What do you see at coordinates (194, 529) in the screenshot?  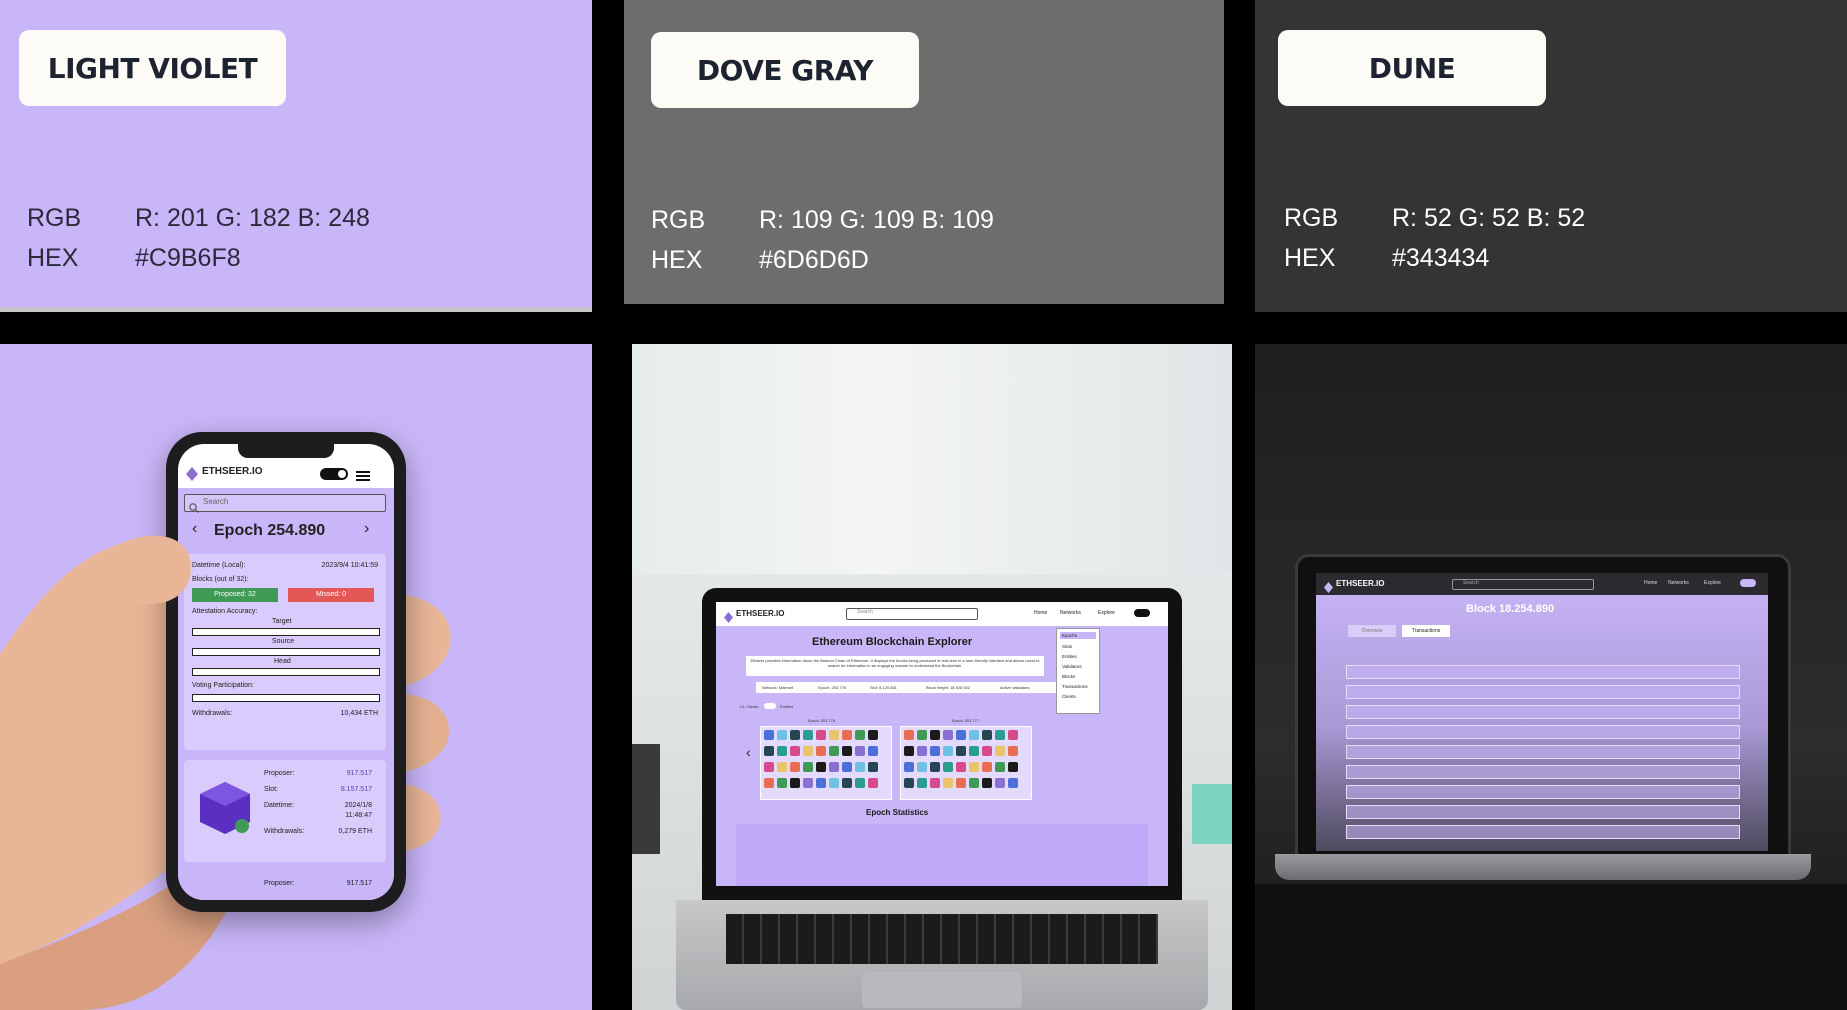 I see `prev-epoch-icon: ‹` at bounding box center [194, 529].